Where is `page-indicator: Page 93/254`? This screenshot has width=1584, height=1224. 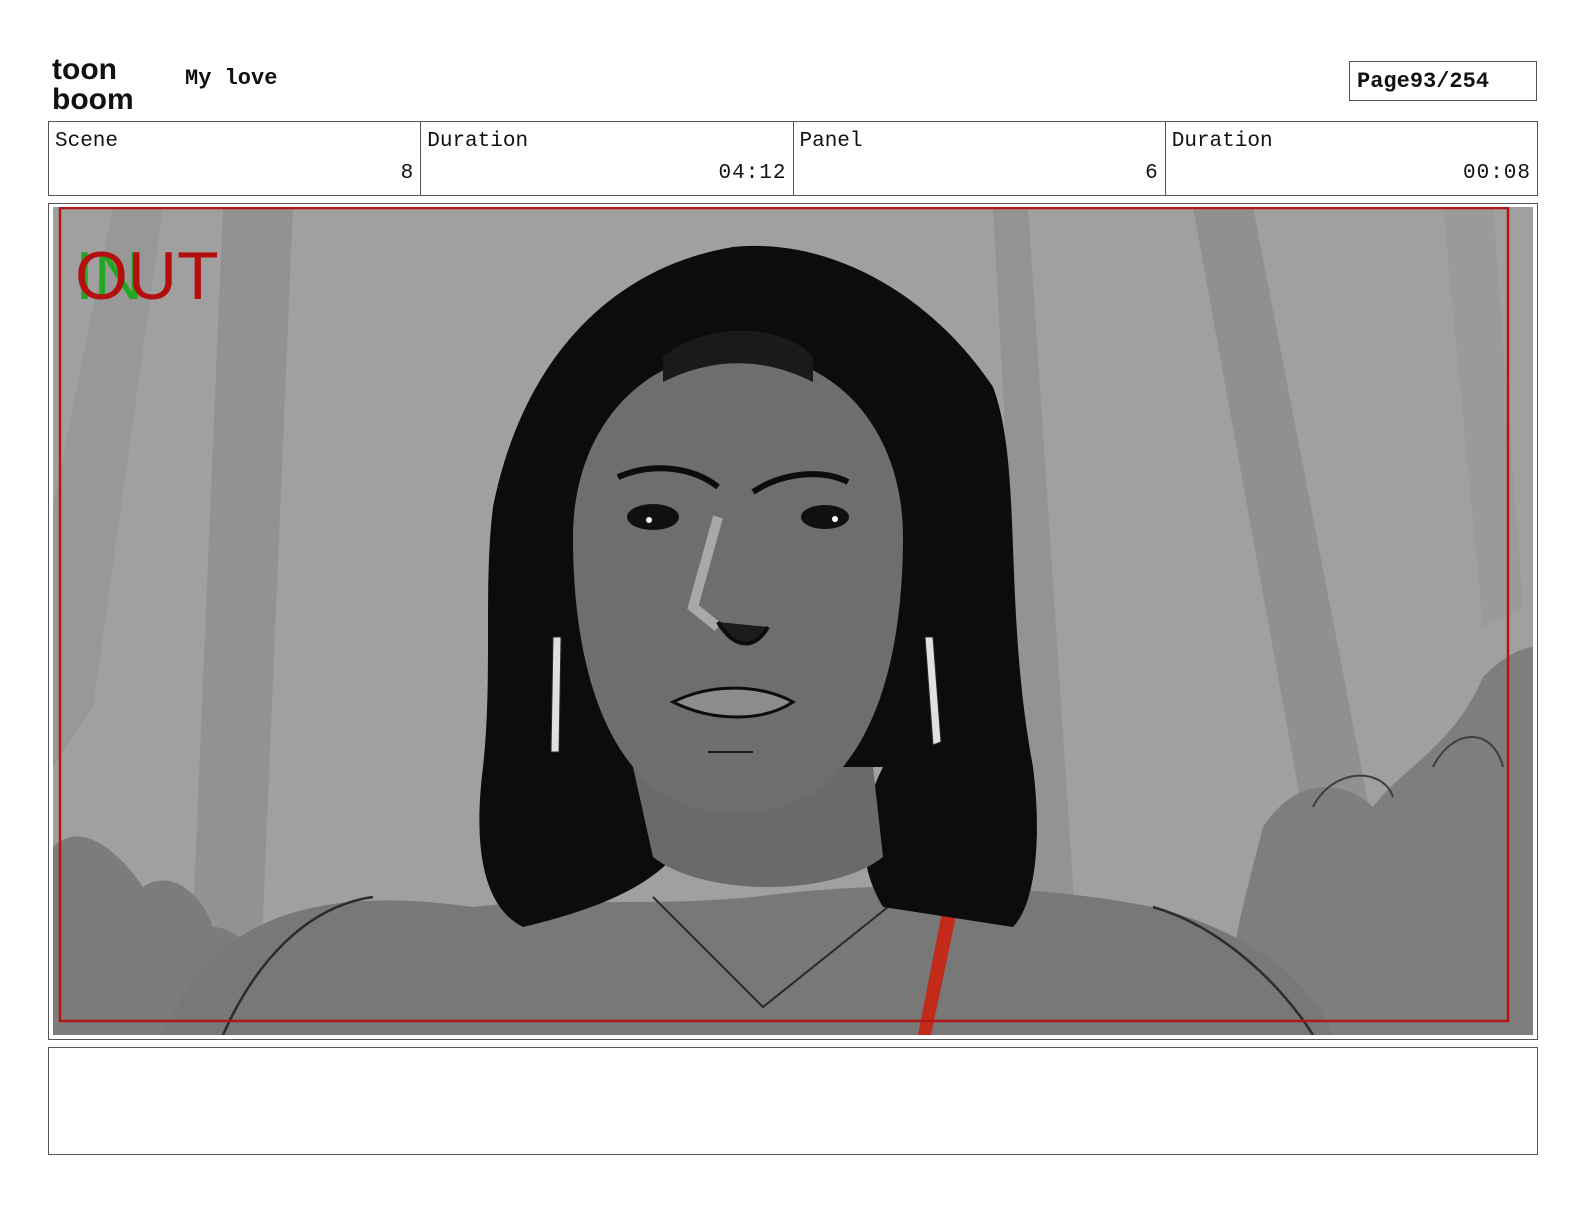
page-indicator: Page 93/254 is located at coordinates (1443, 81).